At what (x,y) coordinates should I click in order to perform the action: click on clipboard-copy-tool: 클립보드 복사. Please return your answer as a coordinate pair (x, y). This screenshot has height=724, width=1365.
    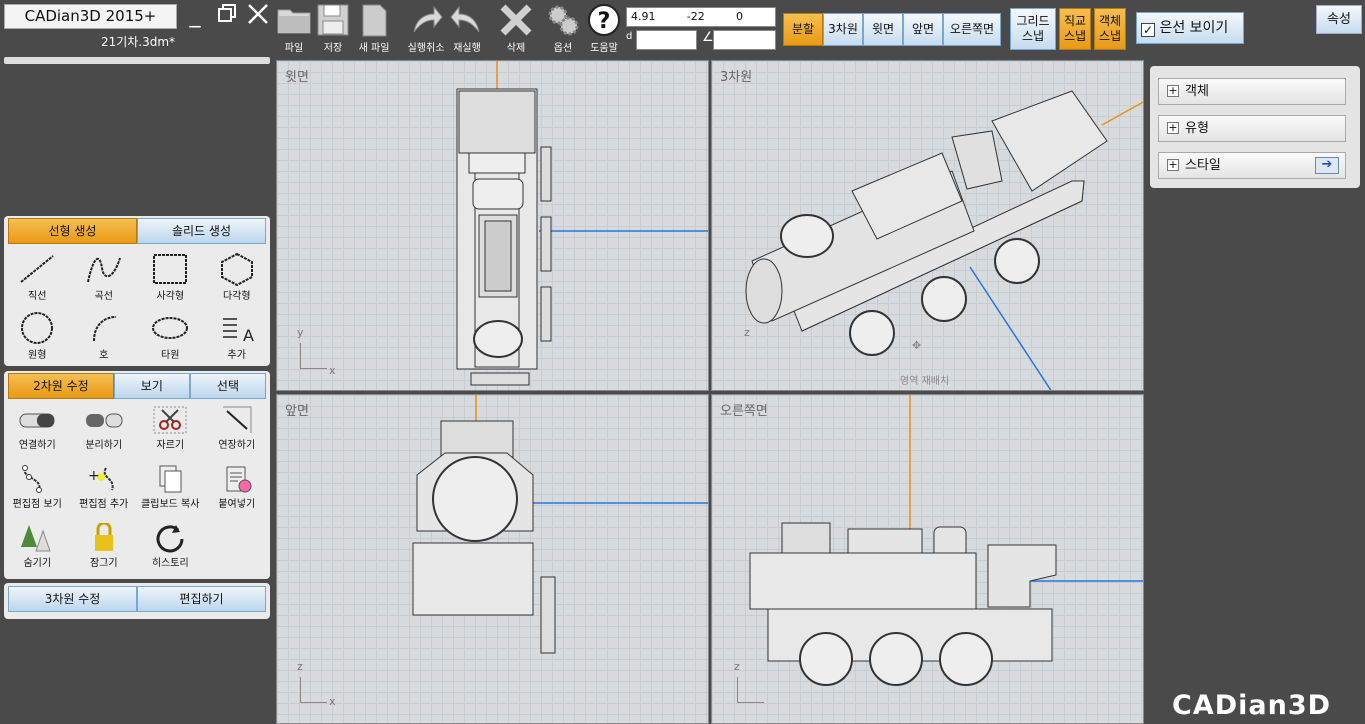
    Looking at the image, I should click on (170, 491).